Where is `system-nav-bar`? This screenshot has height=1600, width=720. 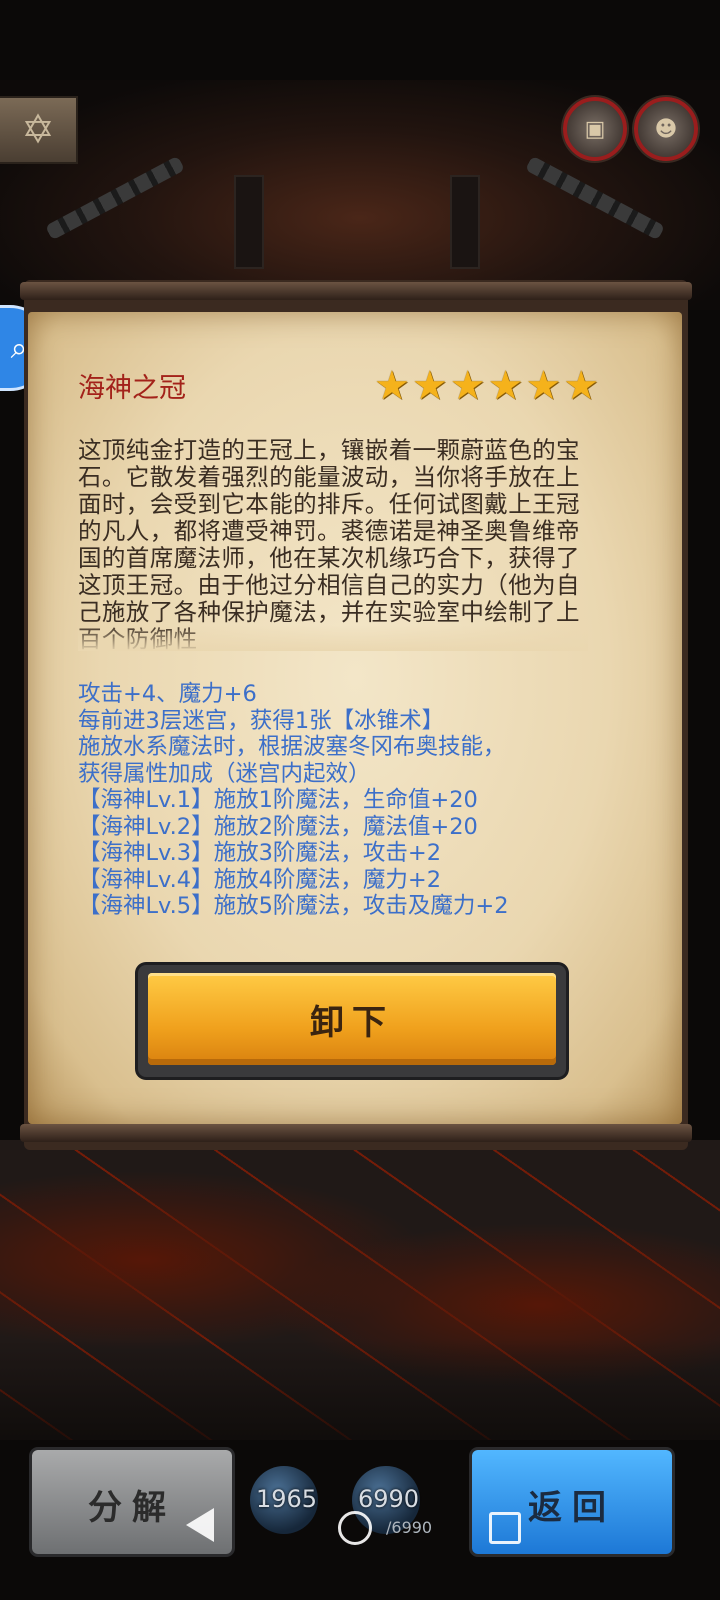
system-nav-bar is located at coordinates (360, 1530).